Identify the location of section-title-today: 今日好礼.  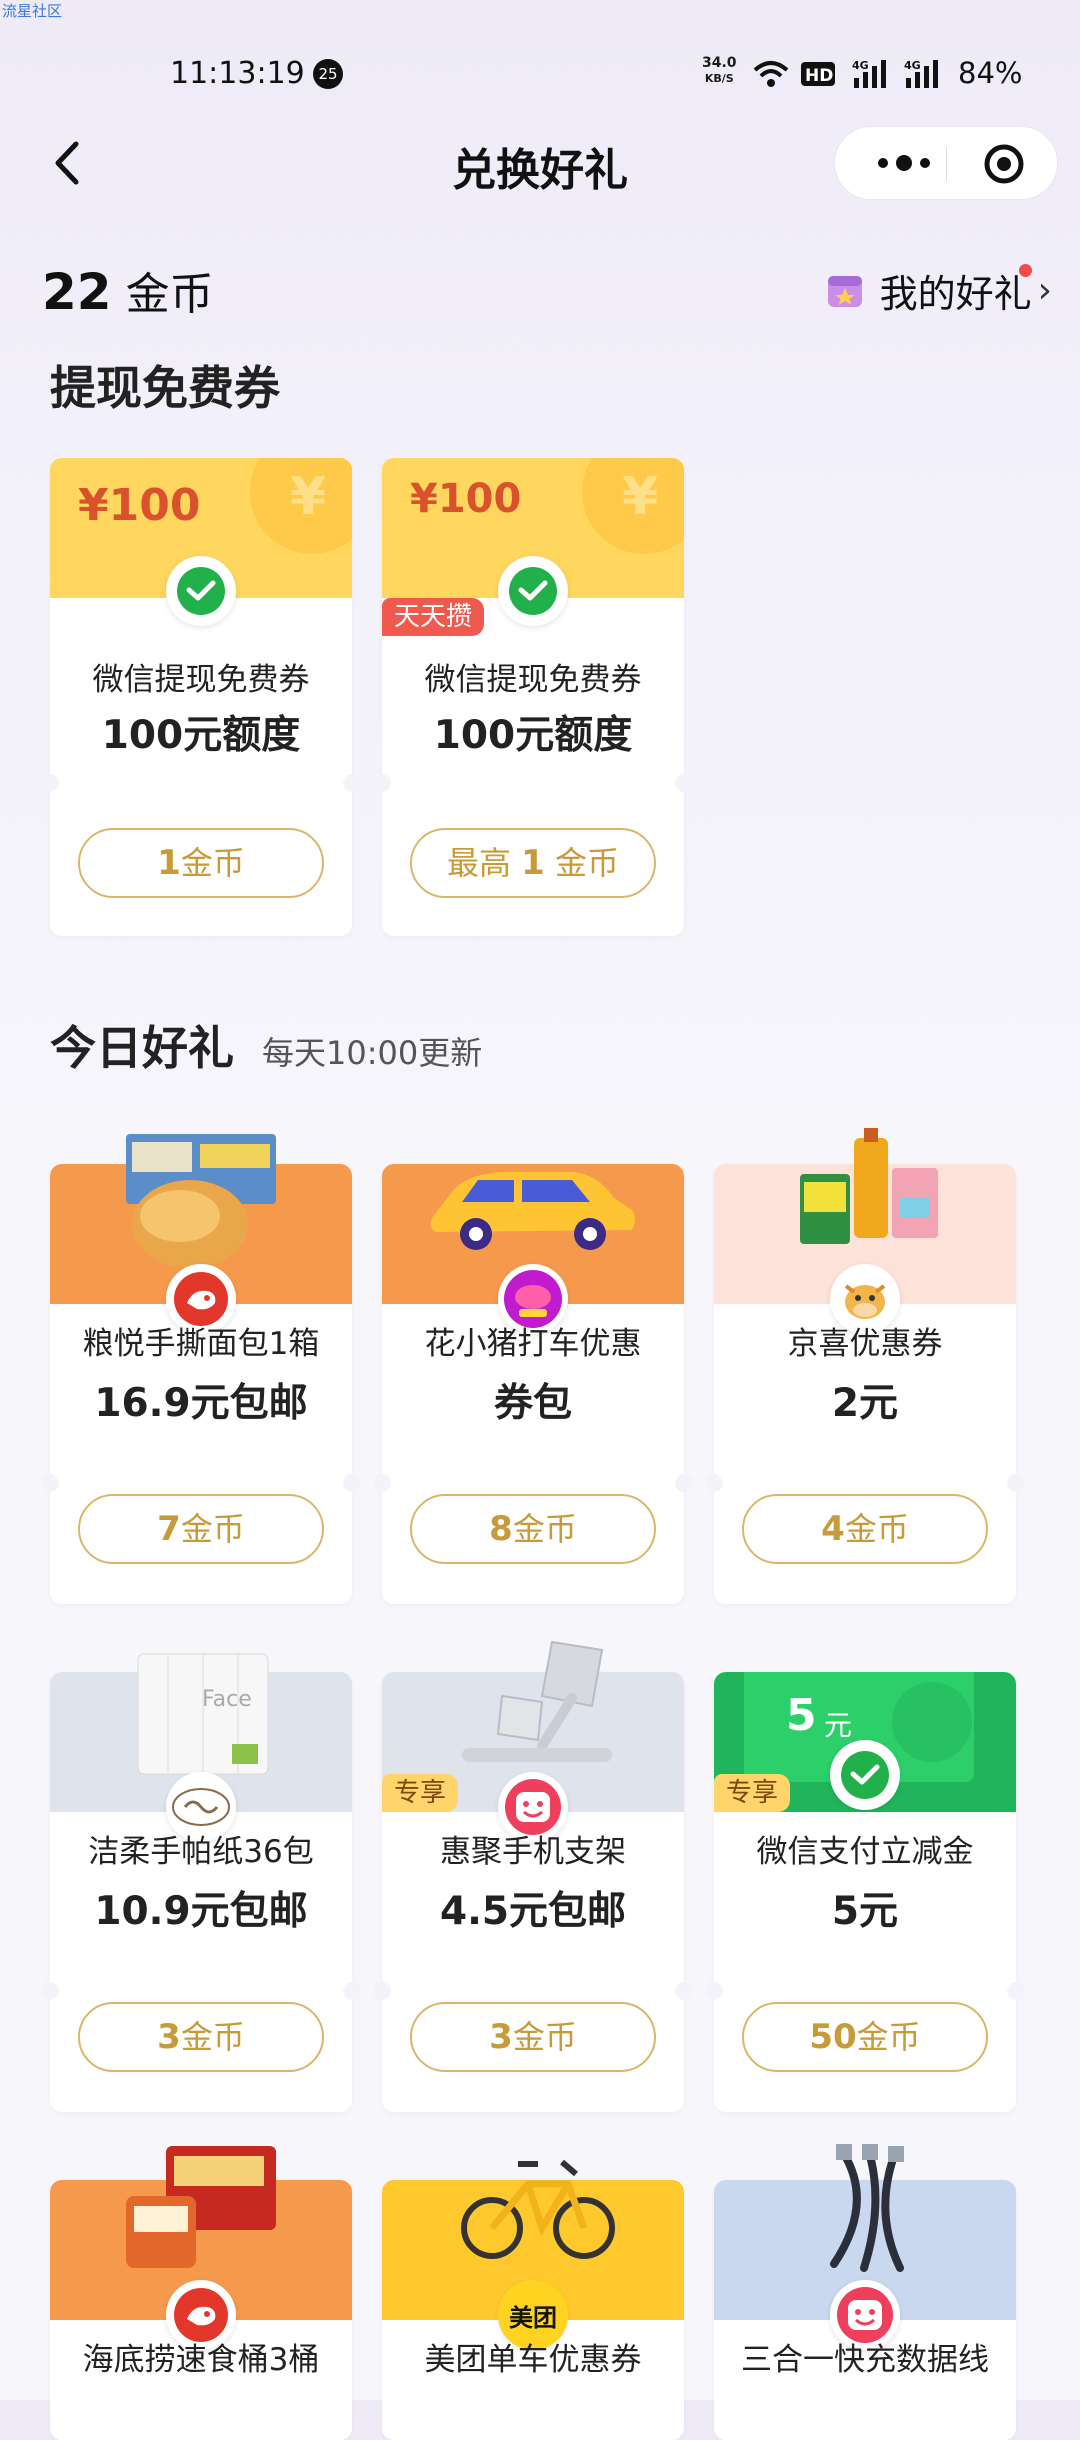
(142, 1048).